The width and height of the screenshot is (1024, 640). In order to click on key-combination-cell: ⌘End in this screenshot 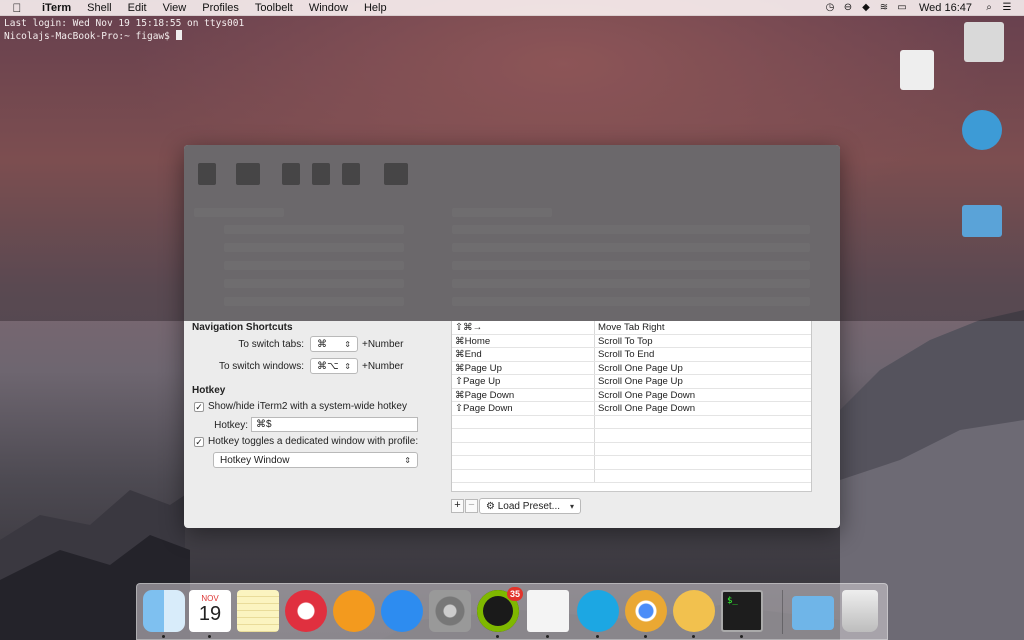, I will do `click(523, 354)`.